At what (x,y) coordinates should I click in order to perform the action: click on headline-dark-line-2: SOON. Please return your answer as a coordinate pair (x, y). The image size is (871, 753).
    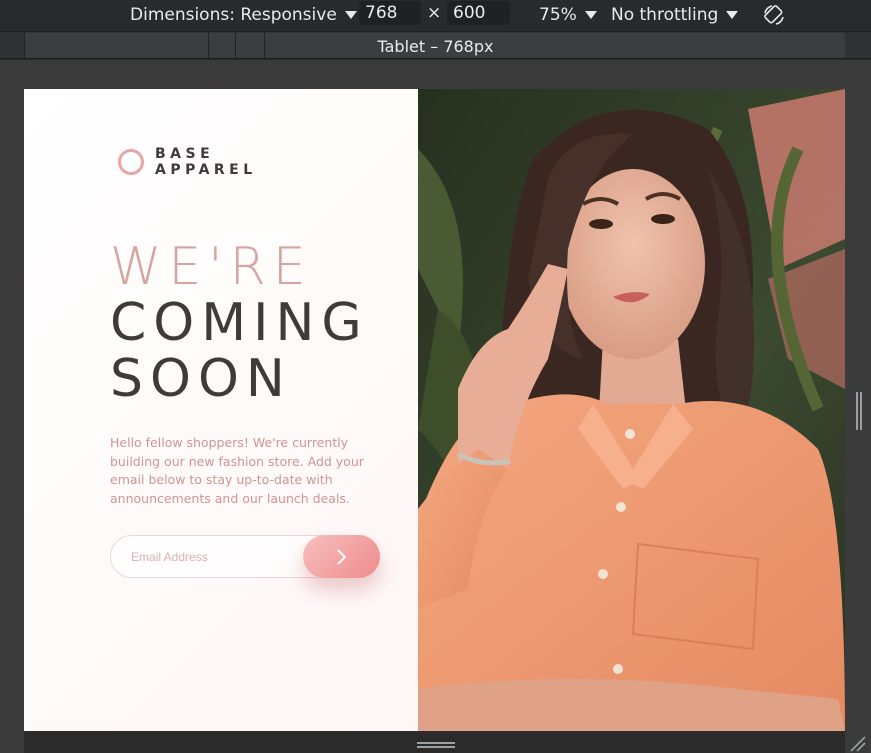
    Looking at the image, I should click on (201, 379).